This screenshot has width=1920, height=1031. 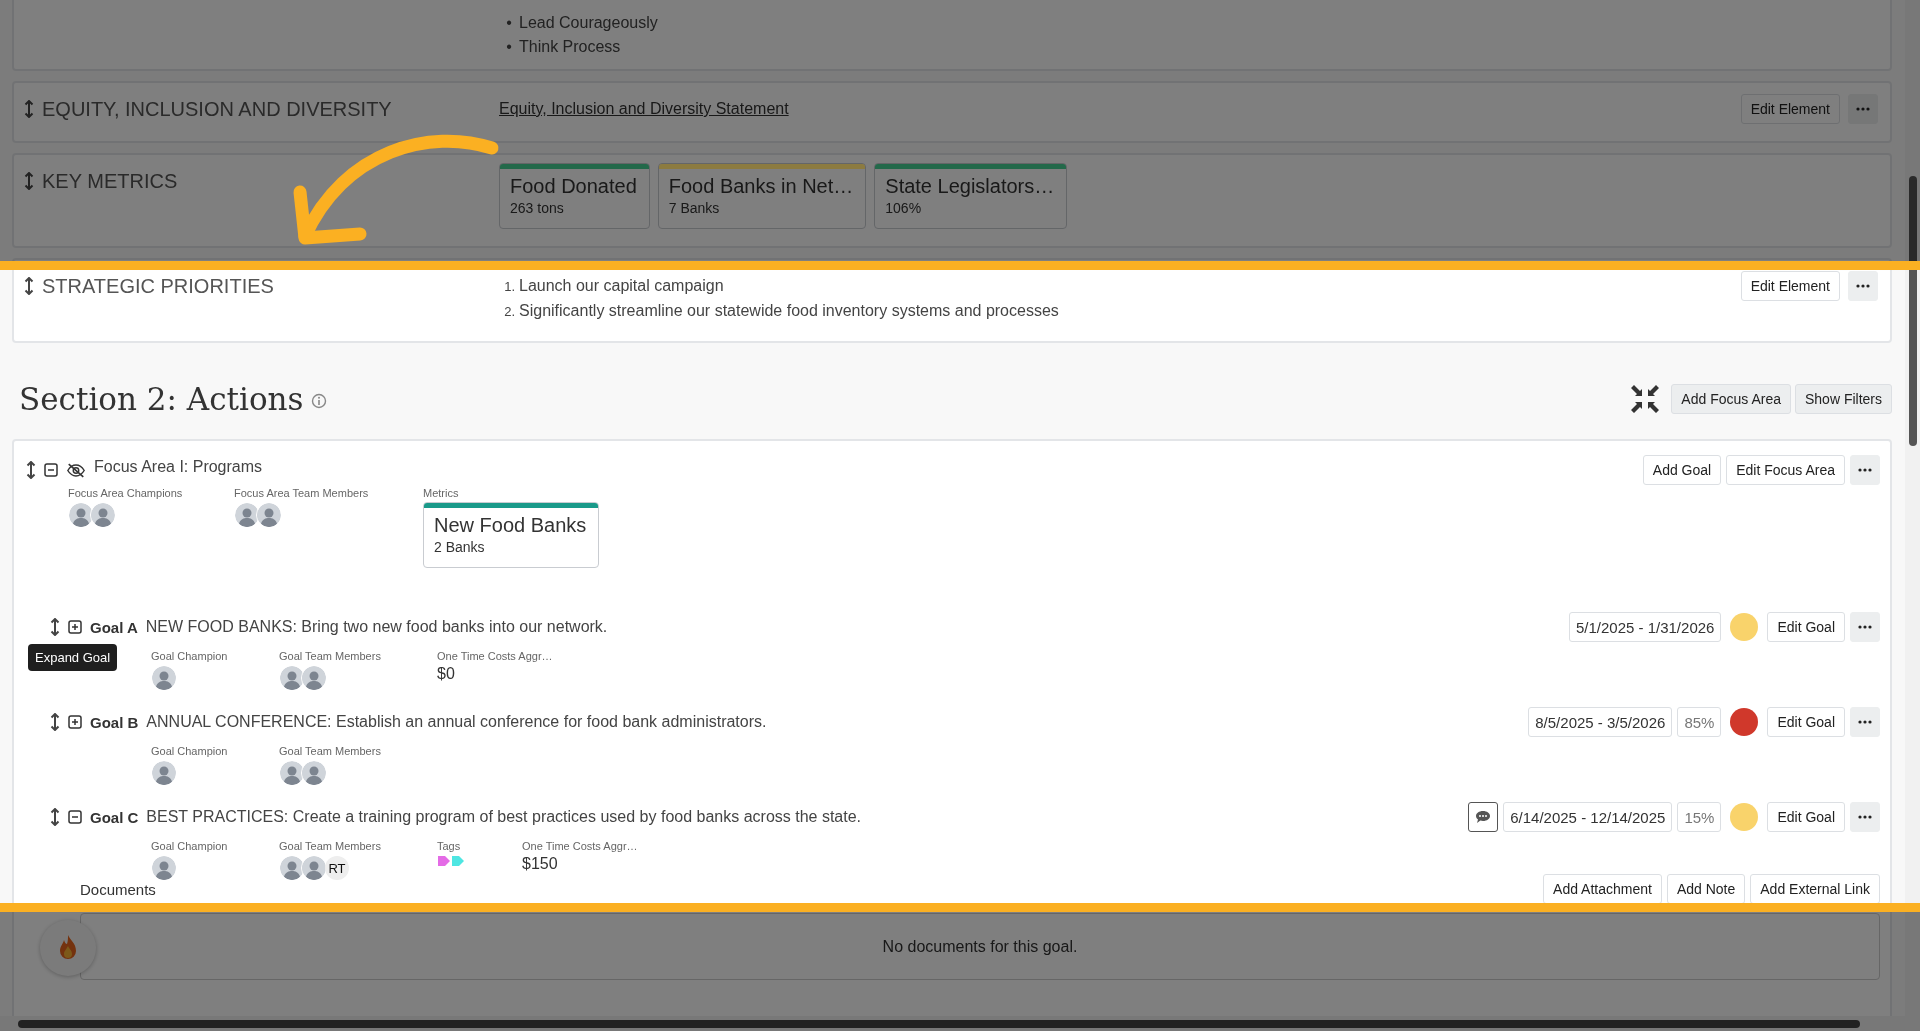 What do you see at coordinates (1843, 399) in the screenshot?
I see `section-button: Show Filters` at bounding box center [1843, 399].